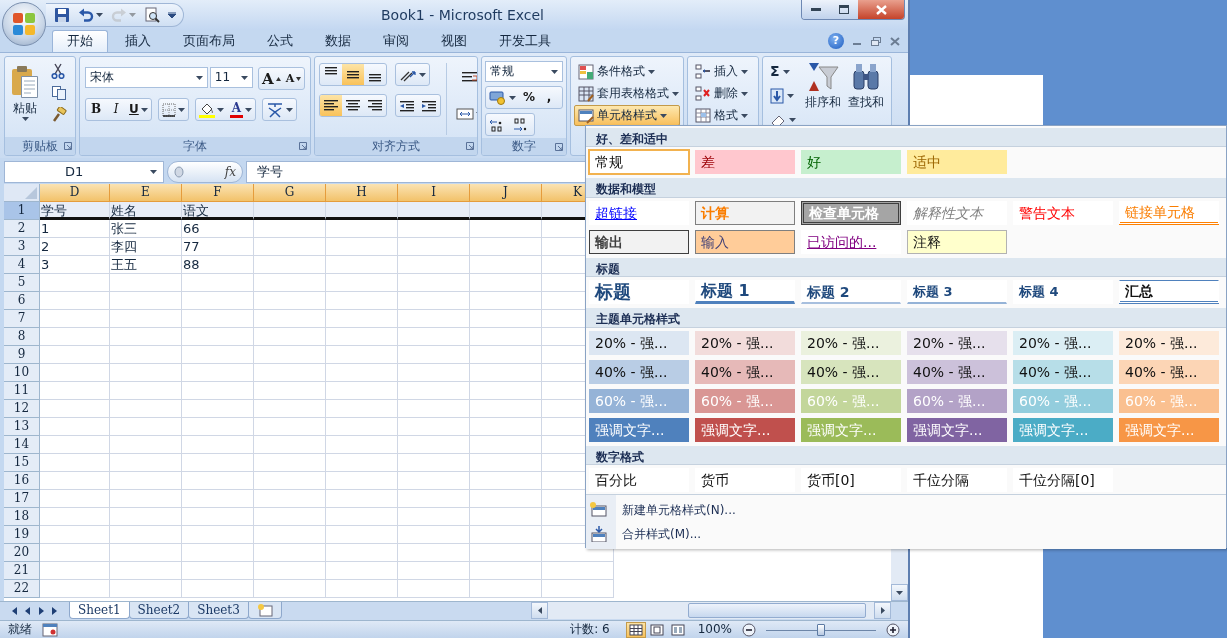  What do you see at coordinates (639, 162) in the screenshot?
I see `cell-style-option: 常规` at bounding box center [639, 162].